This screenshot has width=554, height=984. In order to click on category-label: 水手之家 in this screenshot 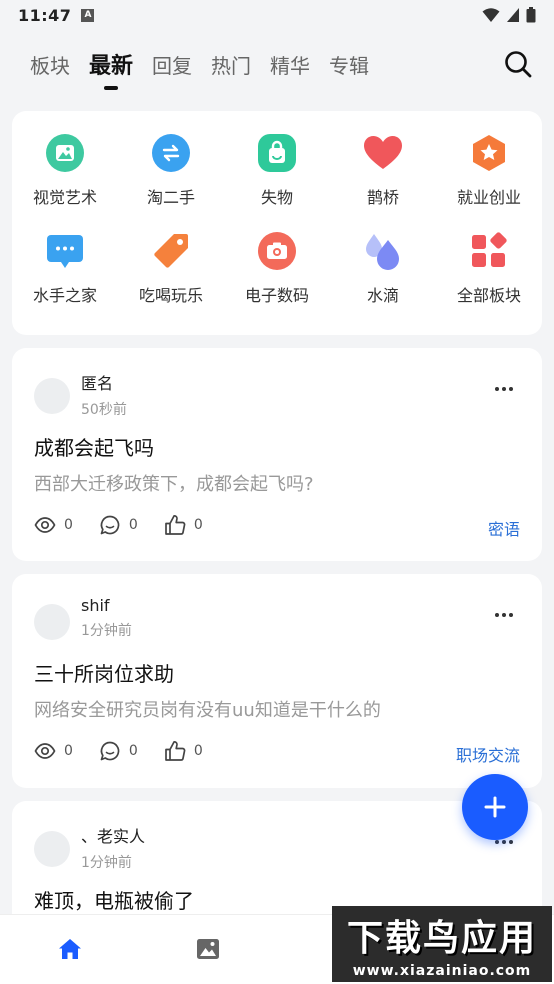, I will do `click(64, 295)`.